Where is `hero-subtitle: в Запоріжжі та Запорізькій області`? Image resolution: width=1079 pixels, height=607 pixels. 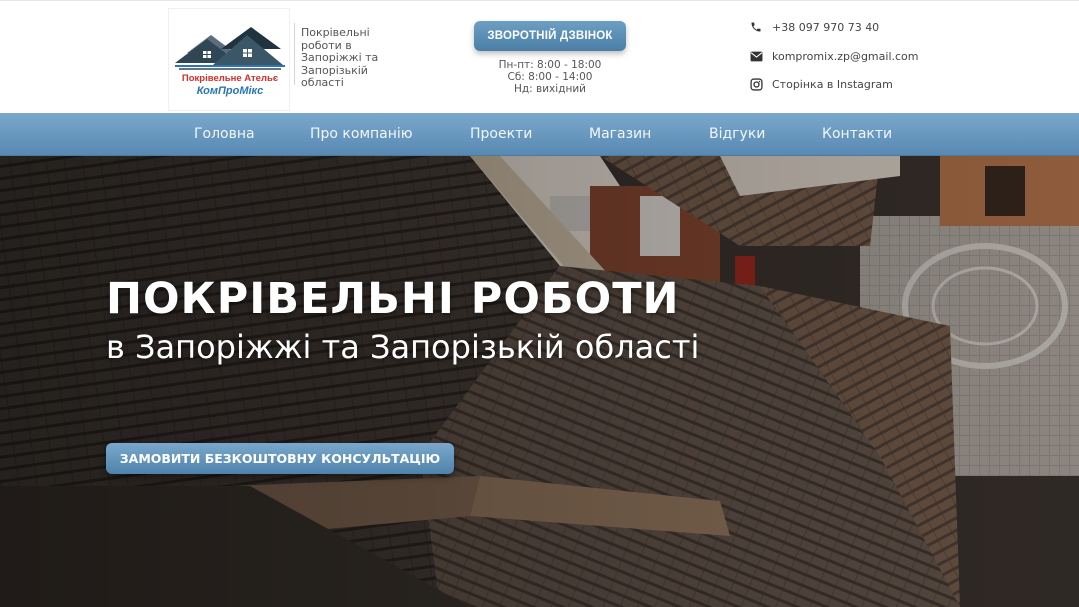
hero-subtitle: в Запоріжжі та Запорізькій області is located at coordinates (403, 347).